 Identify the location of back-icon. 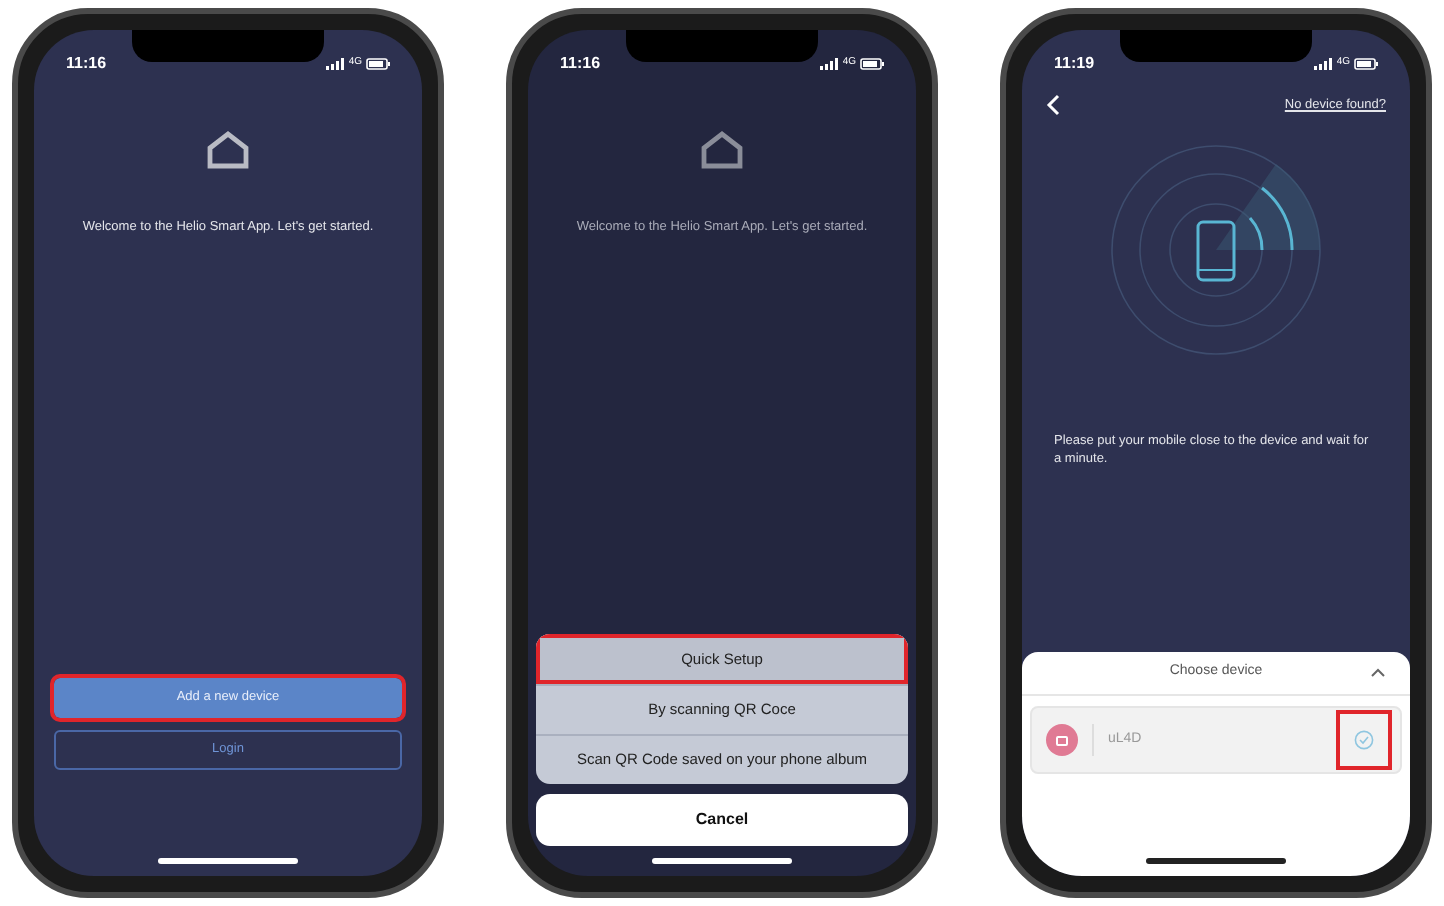
(1053, 105).